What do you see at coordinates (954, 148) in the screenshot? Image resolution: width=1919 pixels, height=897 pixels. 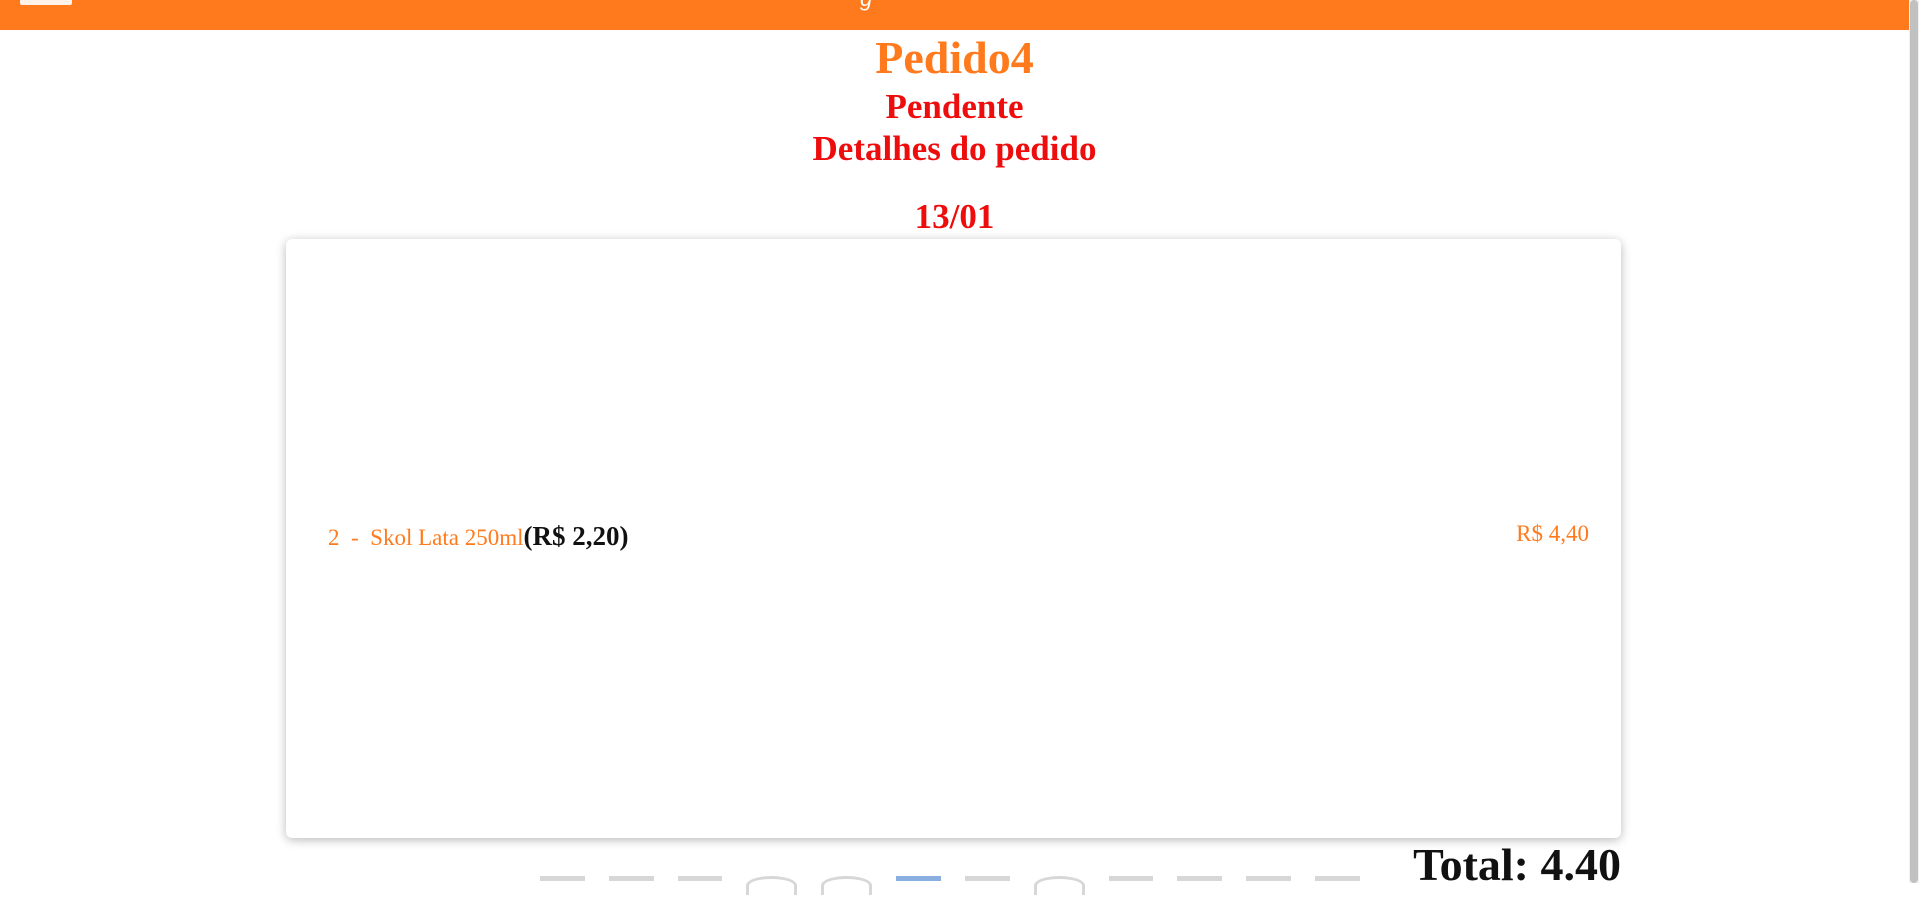 I see `order-details-heading: Detalhes do pedido` at bounding box center [954, 148].